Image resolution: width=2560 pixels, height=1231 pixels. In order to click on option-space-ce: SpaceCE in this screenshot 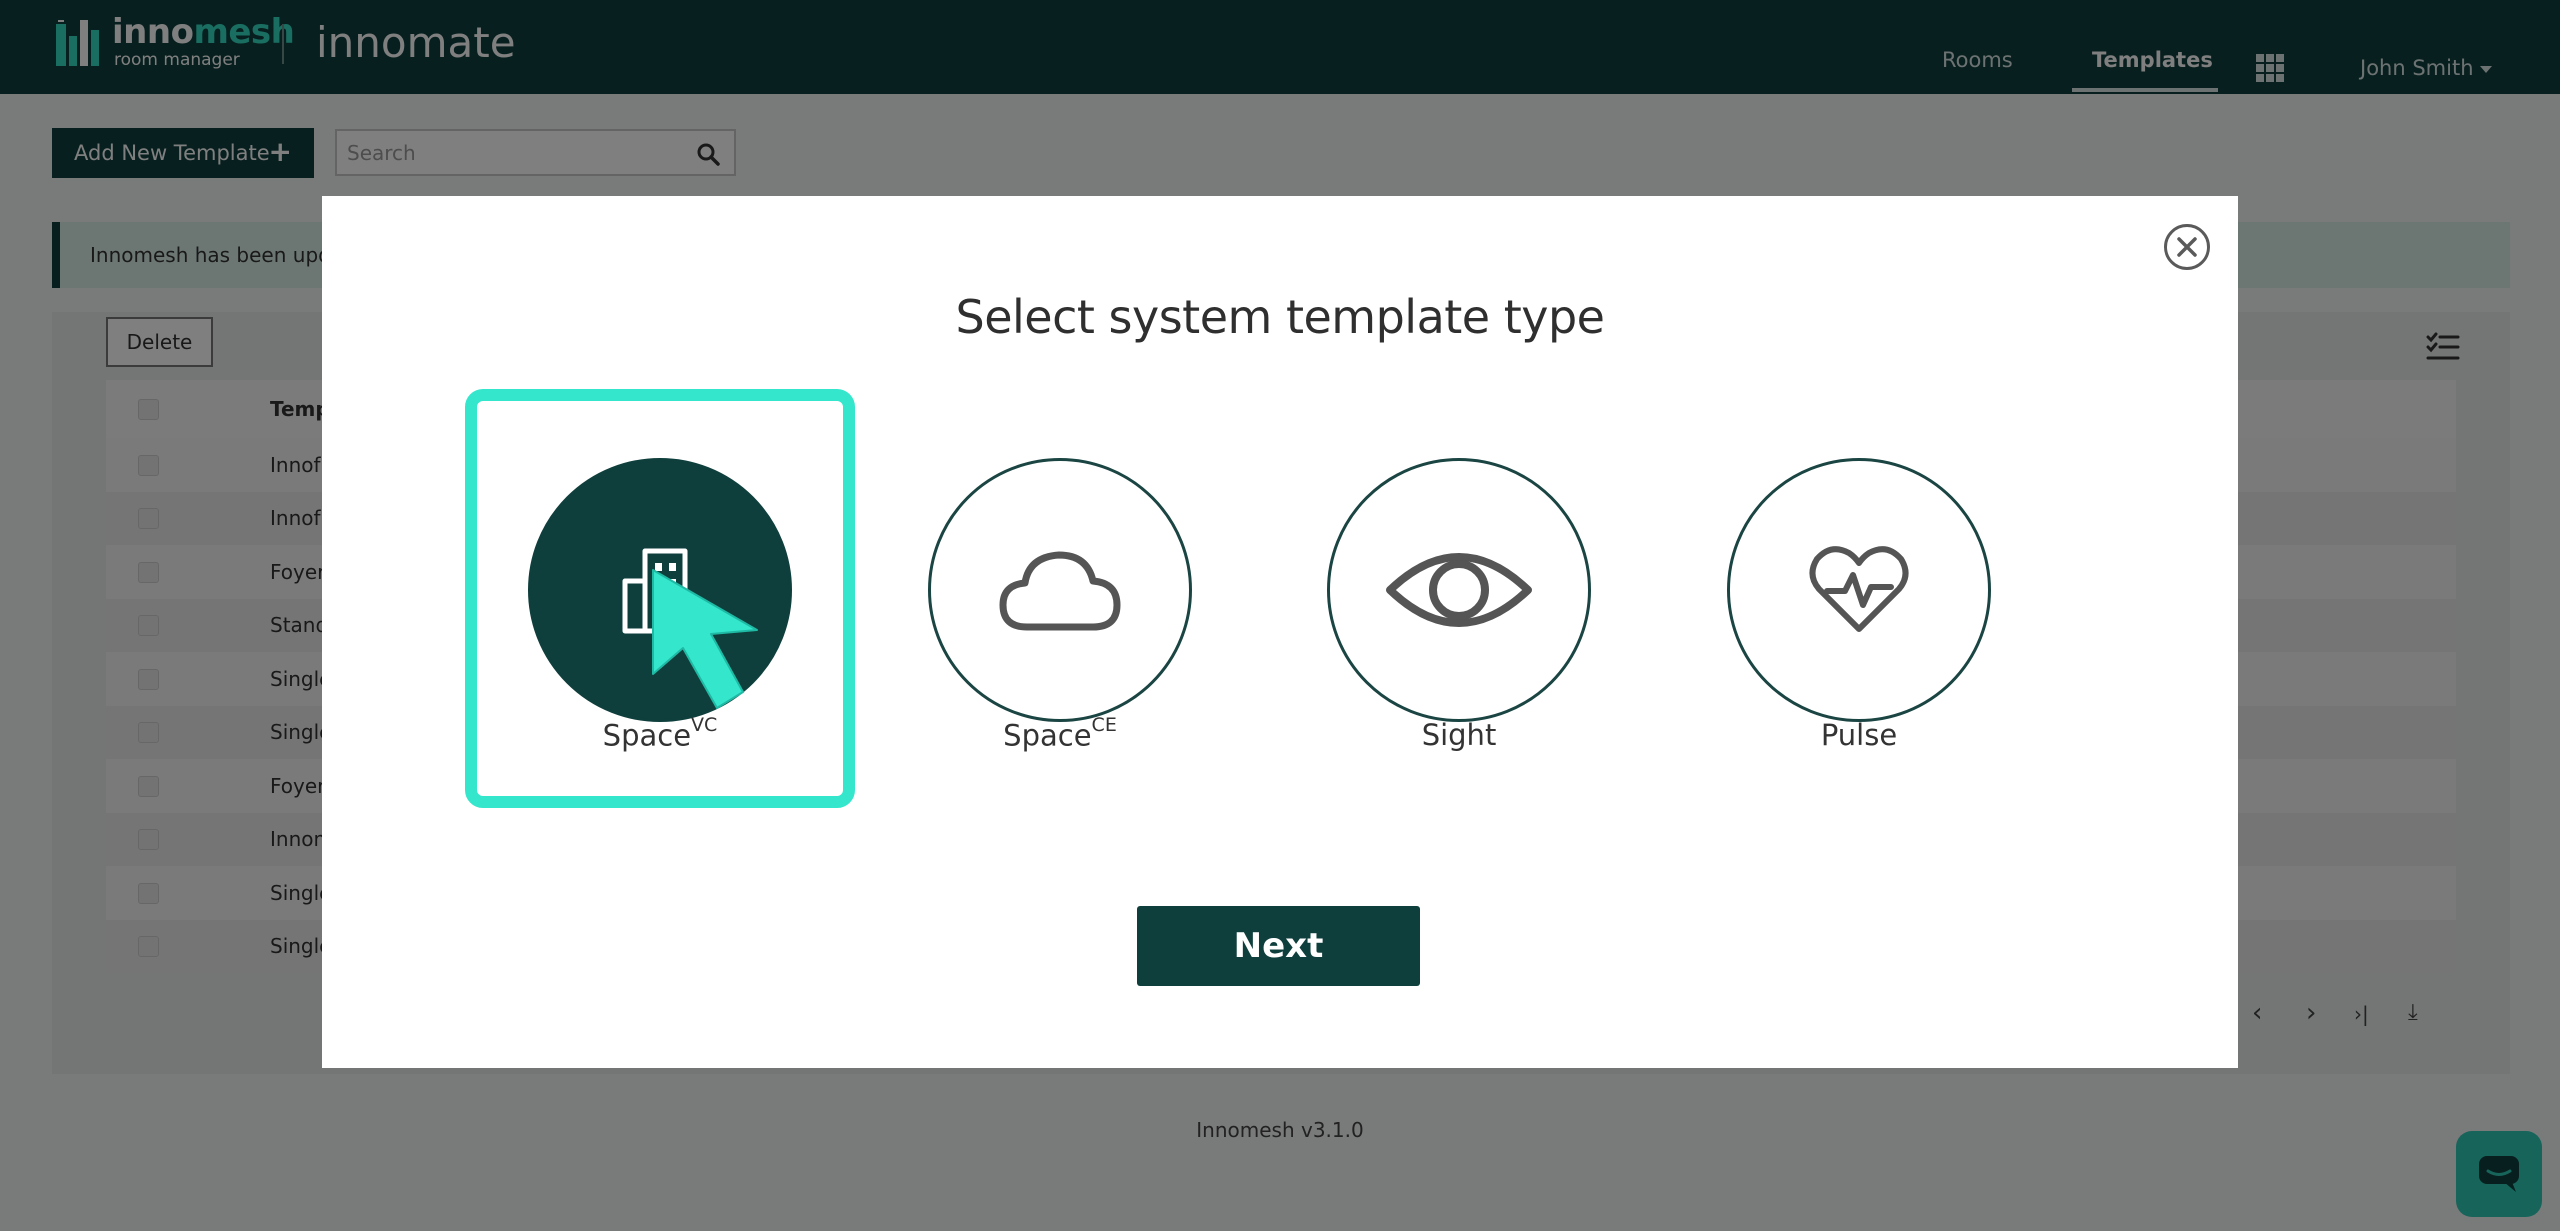, I will do `click(1060, 608)`.